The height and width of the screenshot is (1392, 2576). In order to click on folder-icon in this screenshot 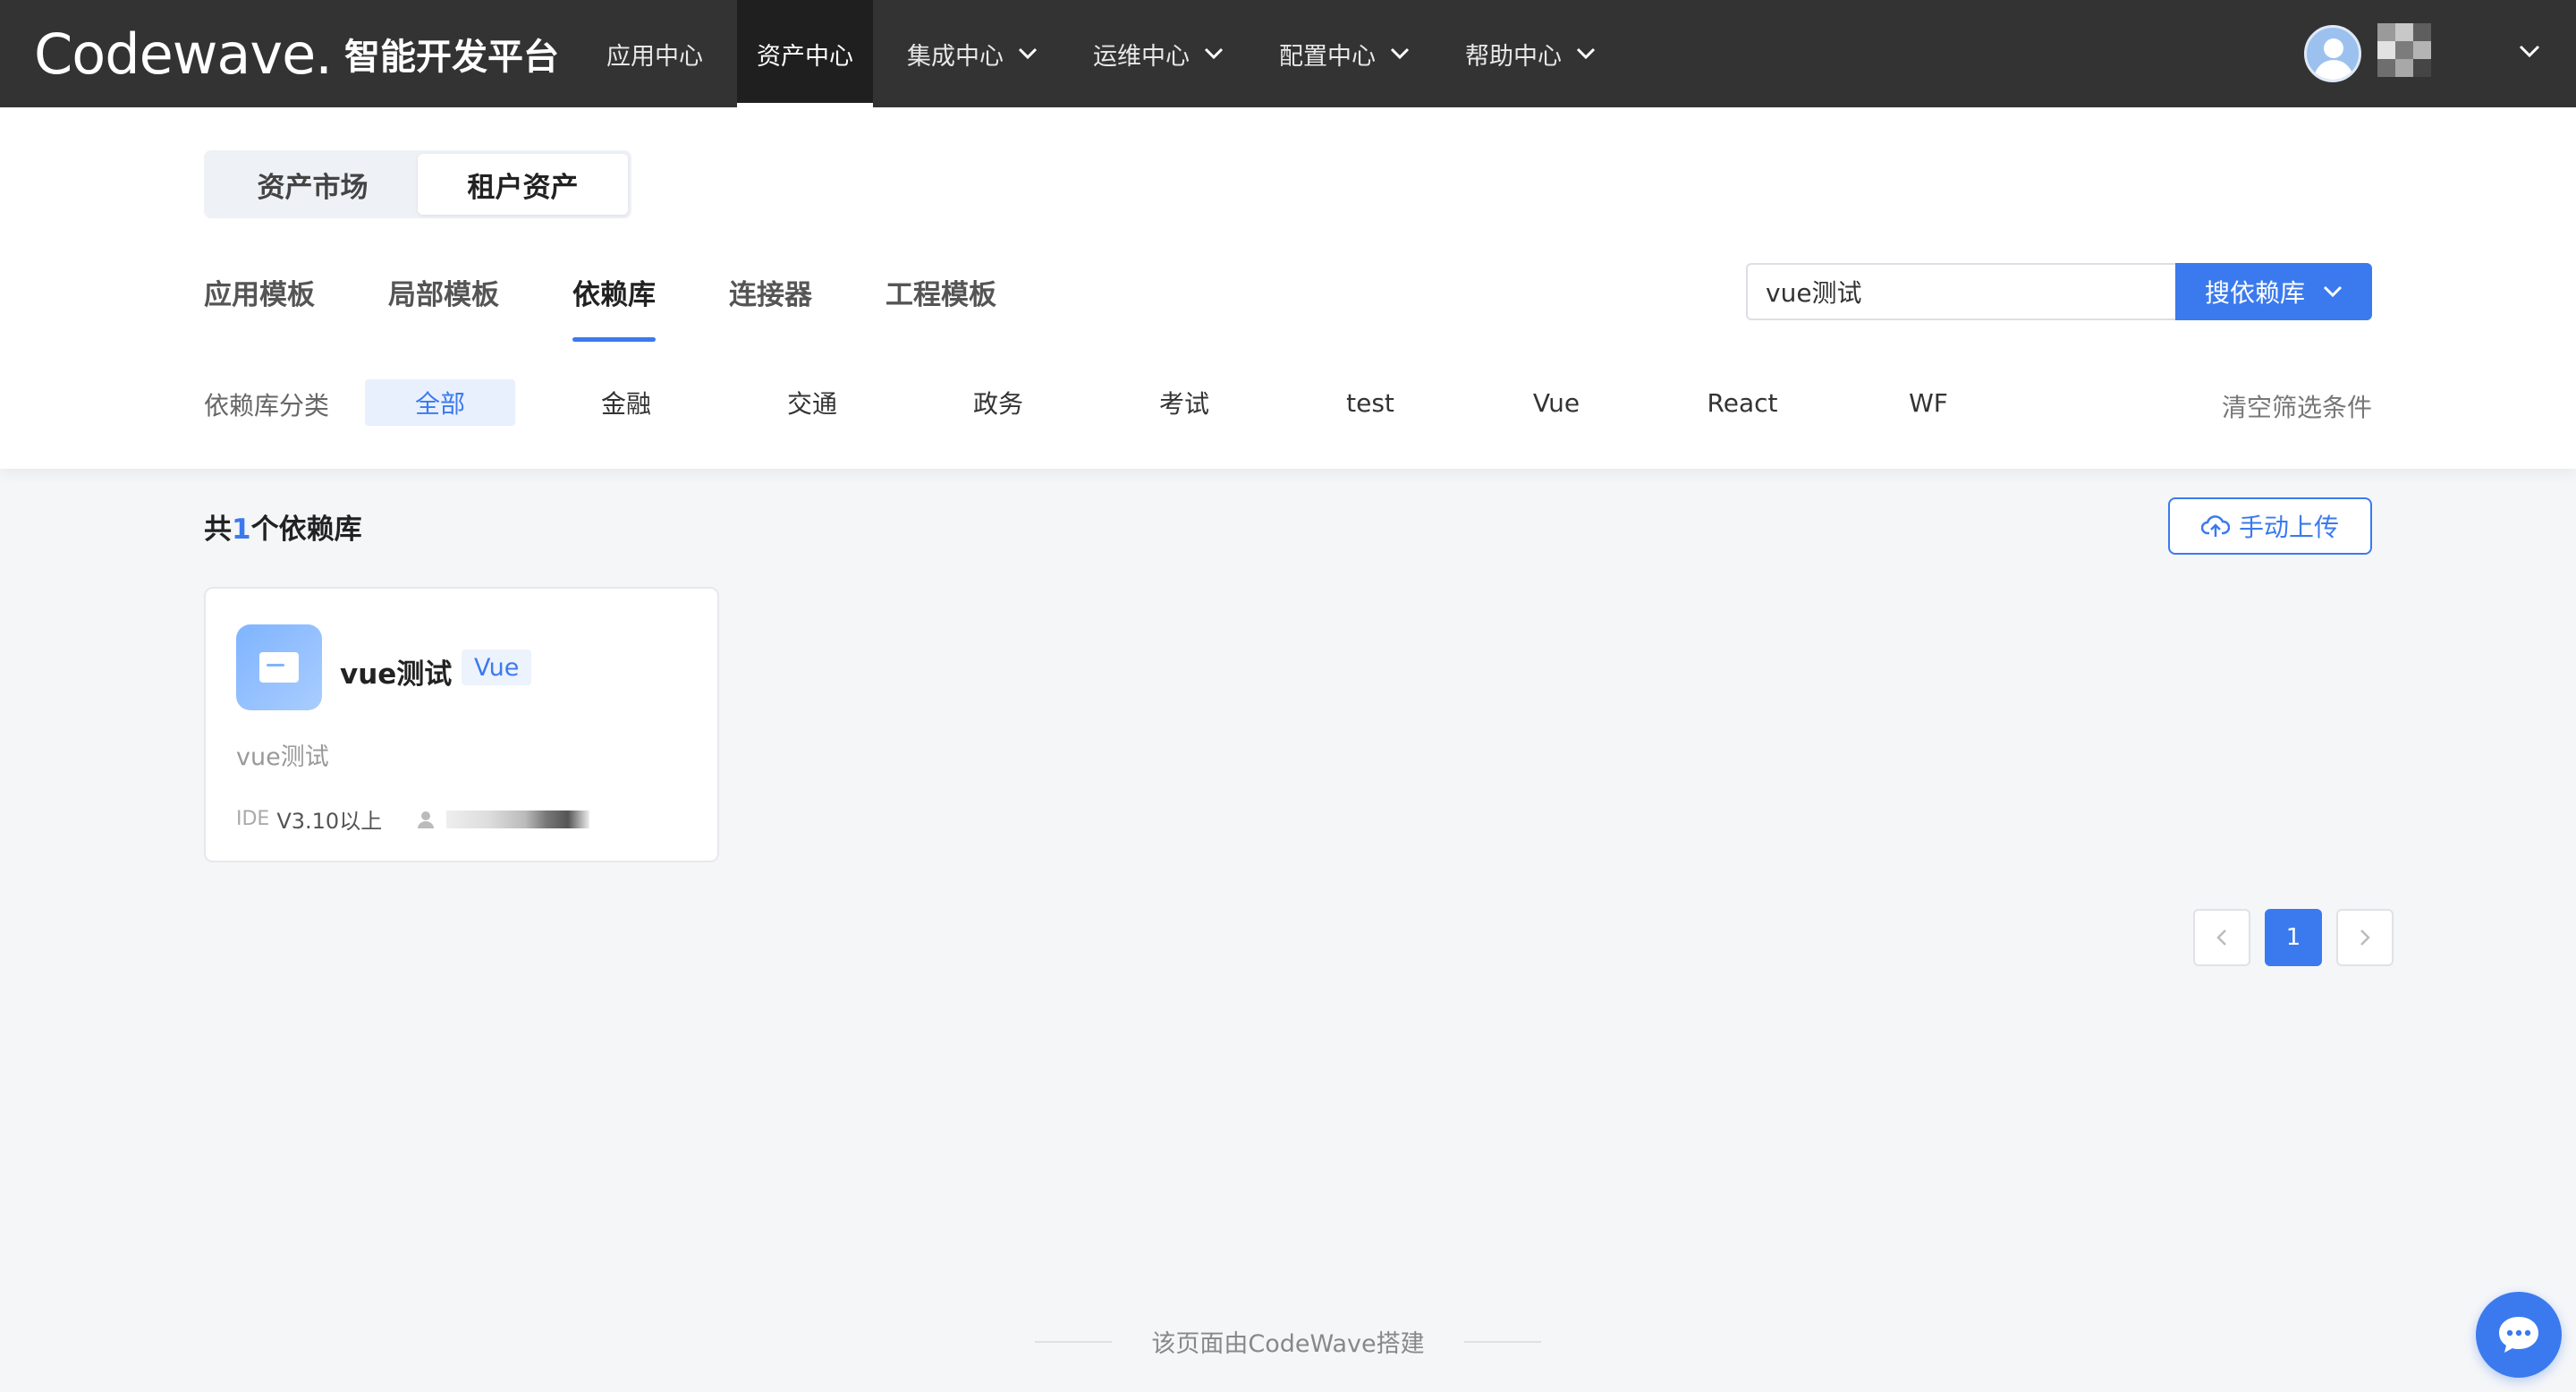, I will do `click(279, 667)`.